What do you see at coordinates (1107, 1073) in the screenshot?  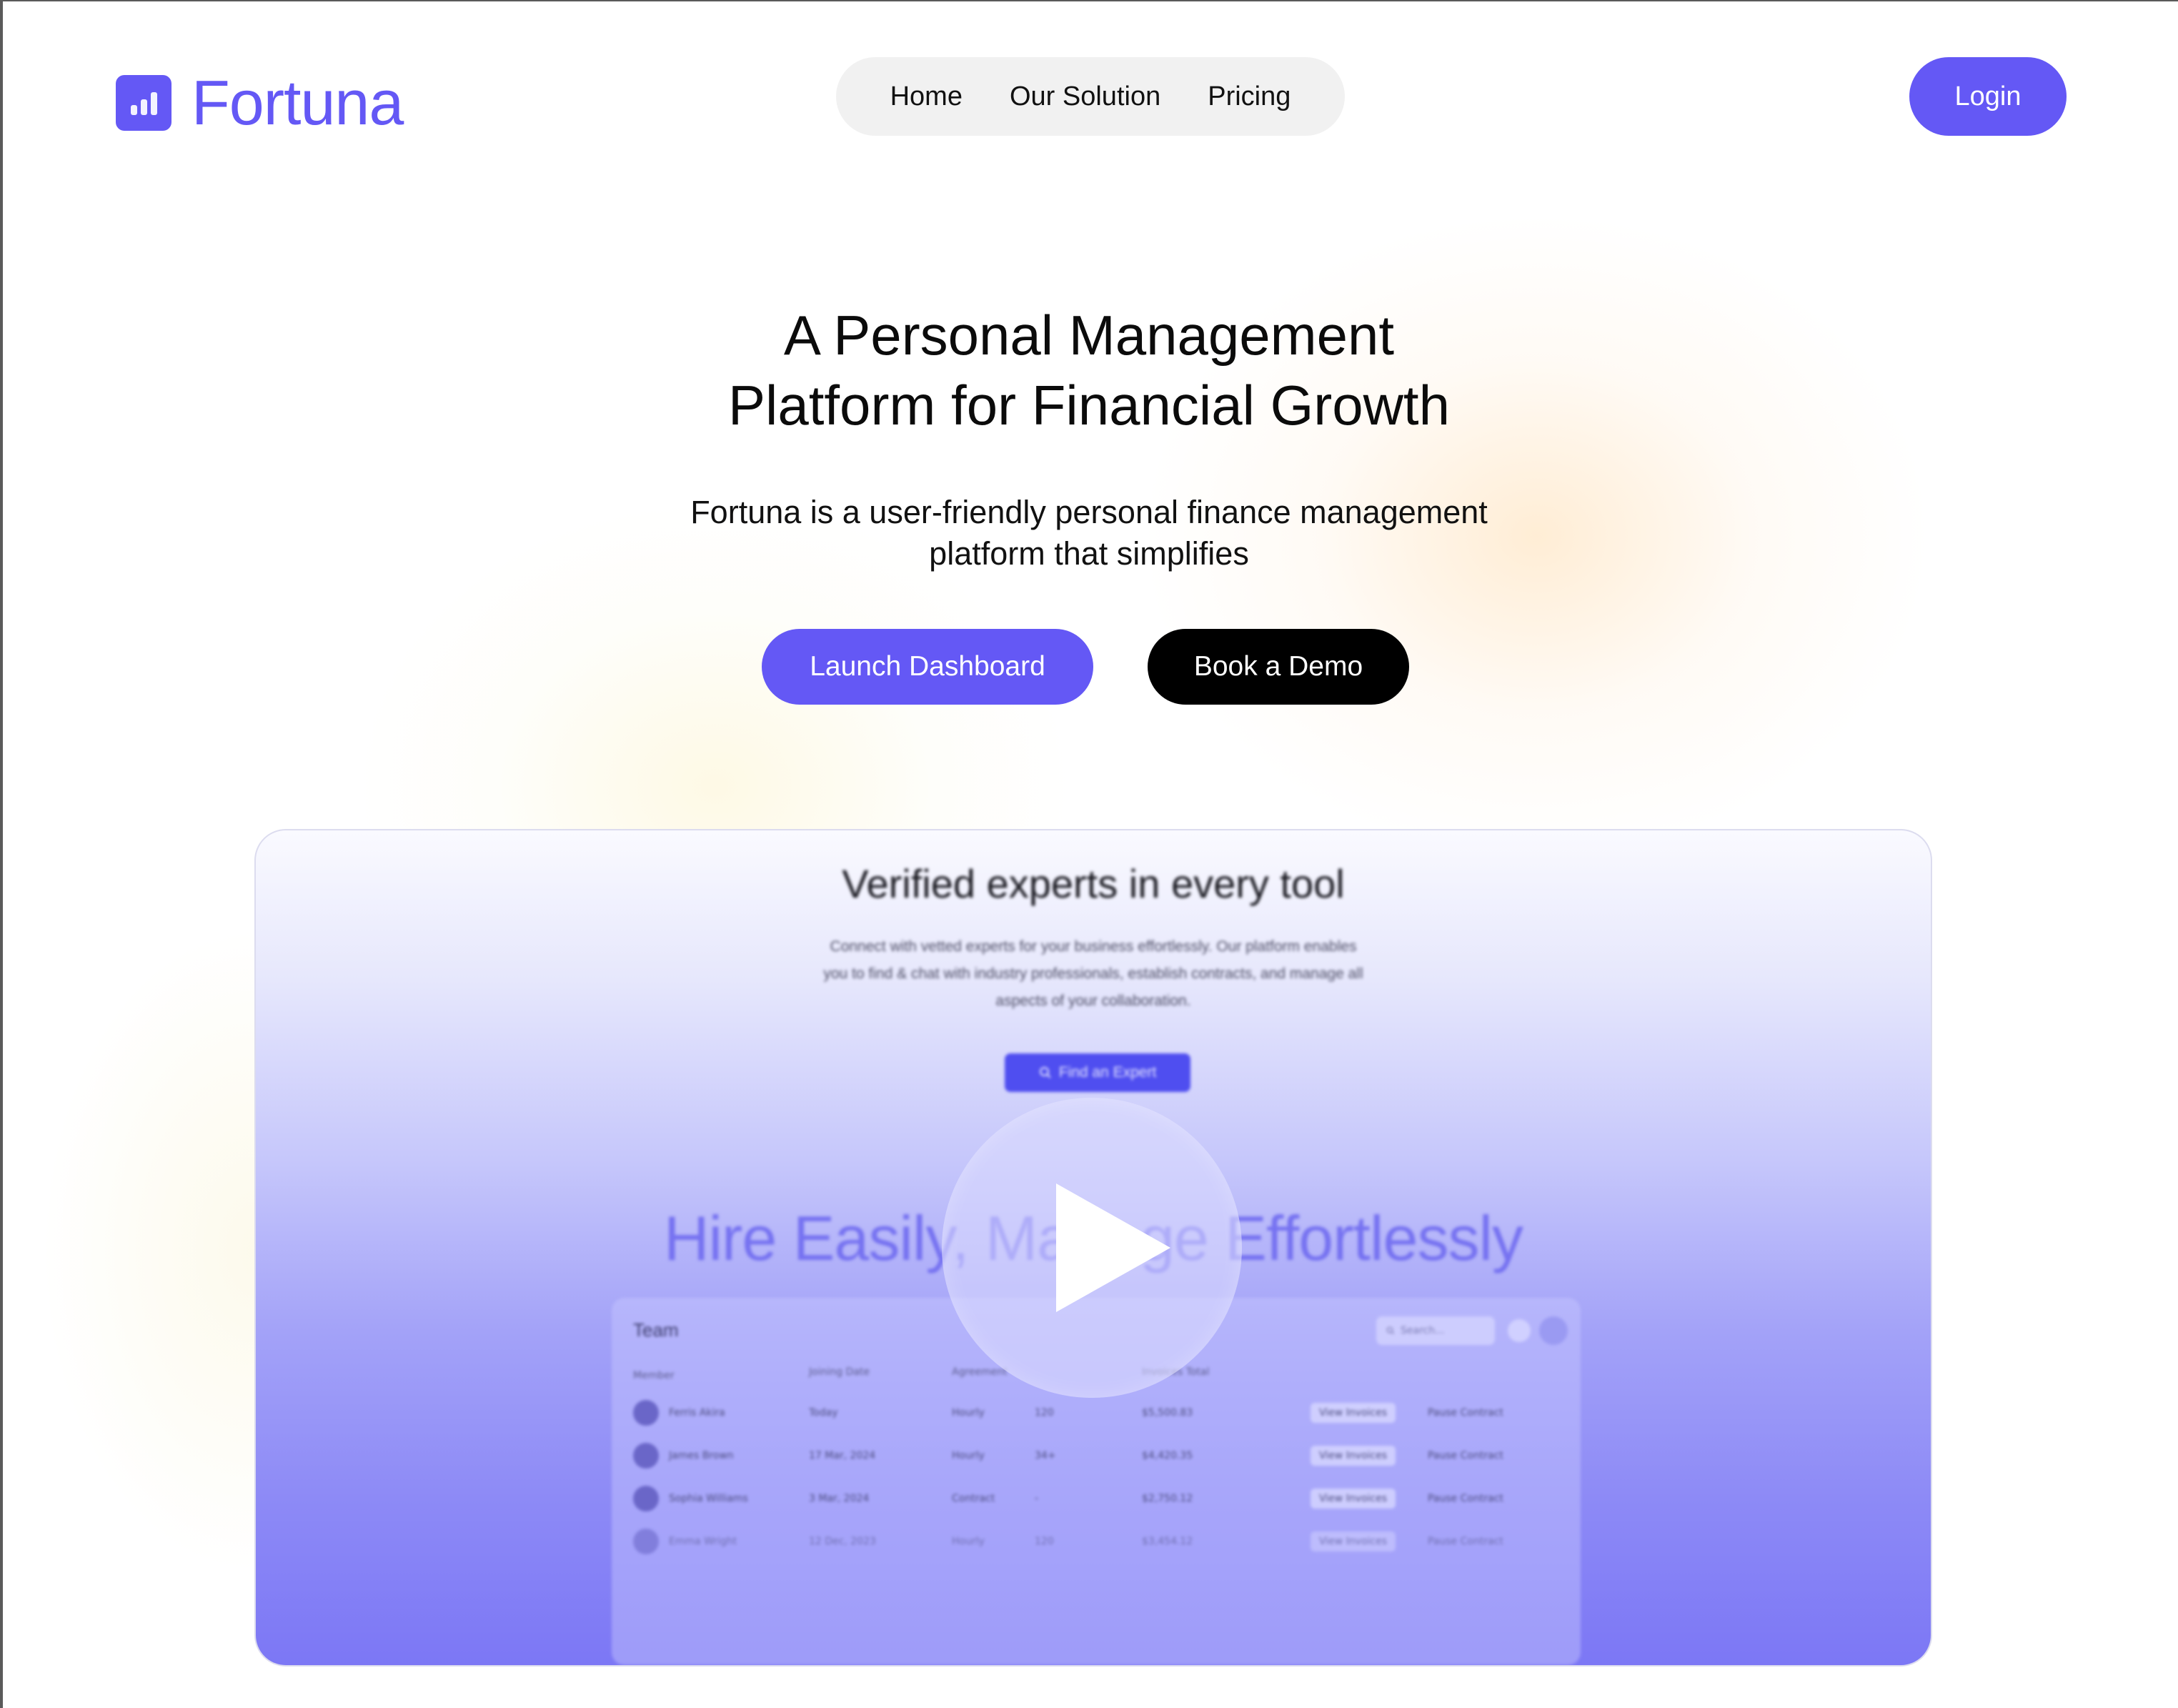 I see `find-expert-label: Find an Expert` at bounding box center [1107, 1073].